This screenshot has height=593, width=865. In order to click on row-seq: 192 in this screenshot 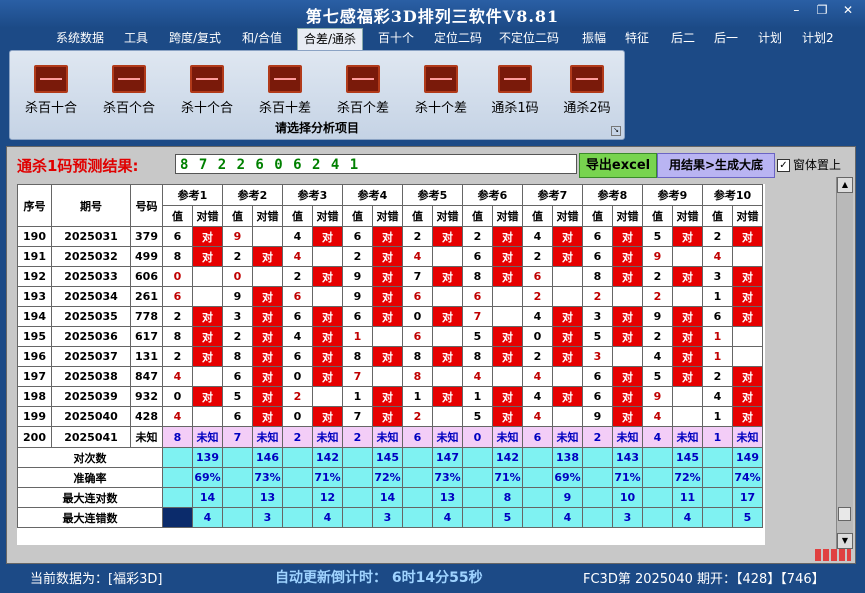, I will do `click(34, 276)`.